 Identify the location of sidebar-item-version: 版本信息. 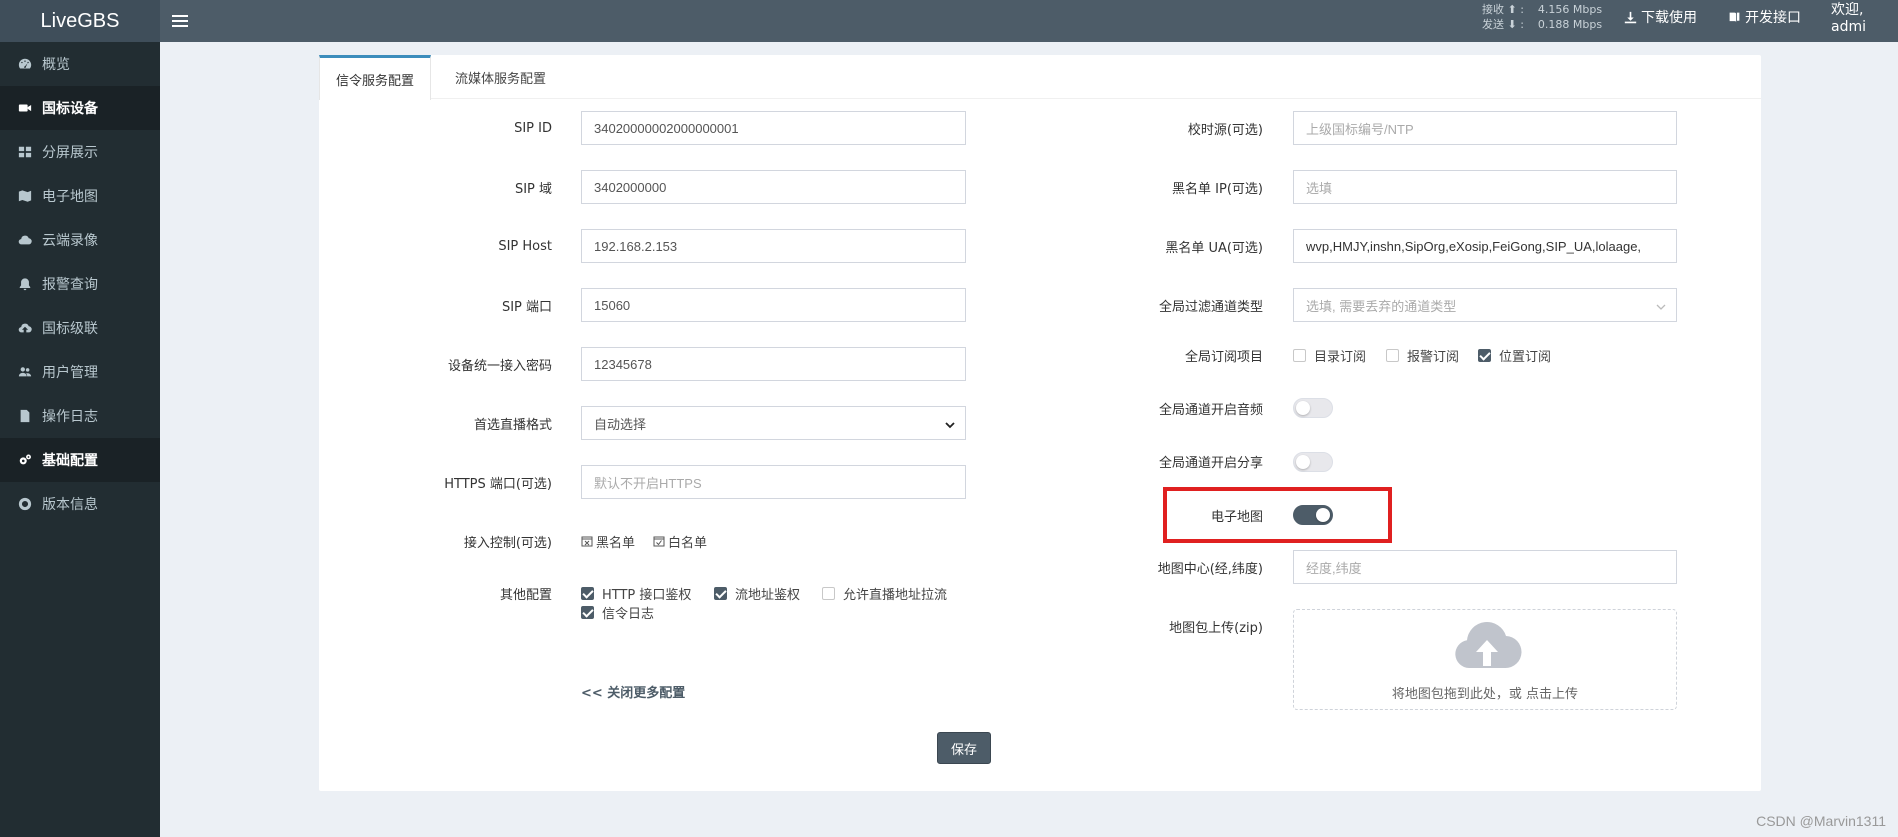
(80, 504).